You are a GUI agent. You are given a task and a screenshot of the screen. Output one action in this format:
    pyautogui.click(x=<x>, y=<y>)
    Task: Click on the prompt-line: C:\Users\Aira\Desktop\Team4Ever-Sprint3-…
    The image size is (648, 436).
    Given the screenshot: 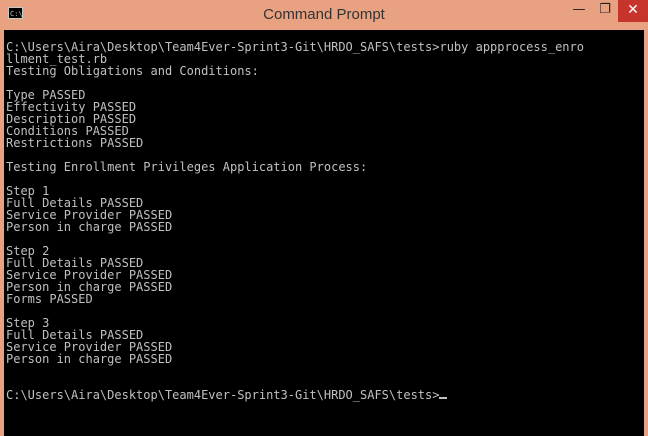 What is the action you would take?
    pyautogui.click(x=325, y=395)
    